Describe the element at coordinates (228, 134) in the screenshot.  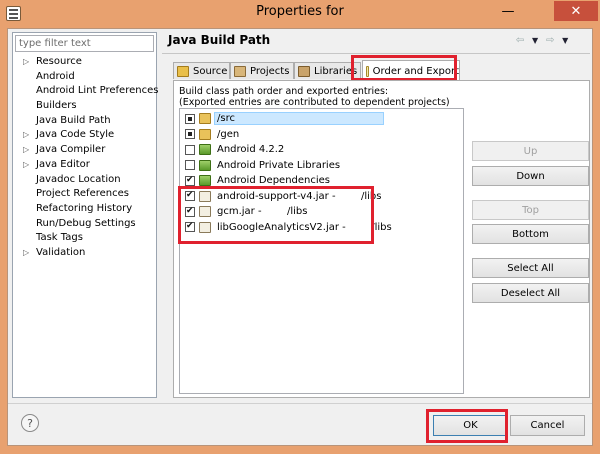
I see `classpath-entry-label: /gen` at that location.